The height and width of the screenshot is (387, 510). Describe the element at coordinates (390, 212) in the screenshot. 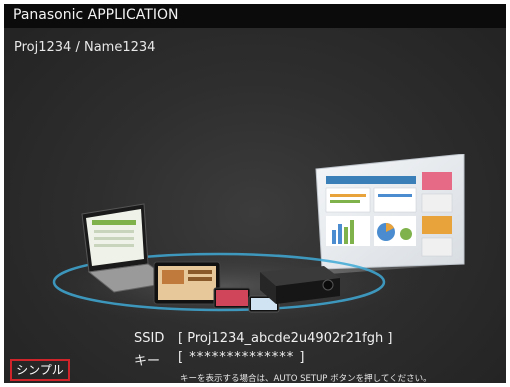

I see `projected-screen-icon` at that location.